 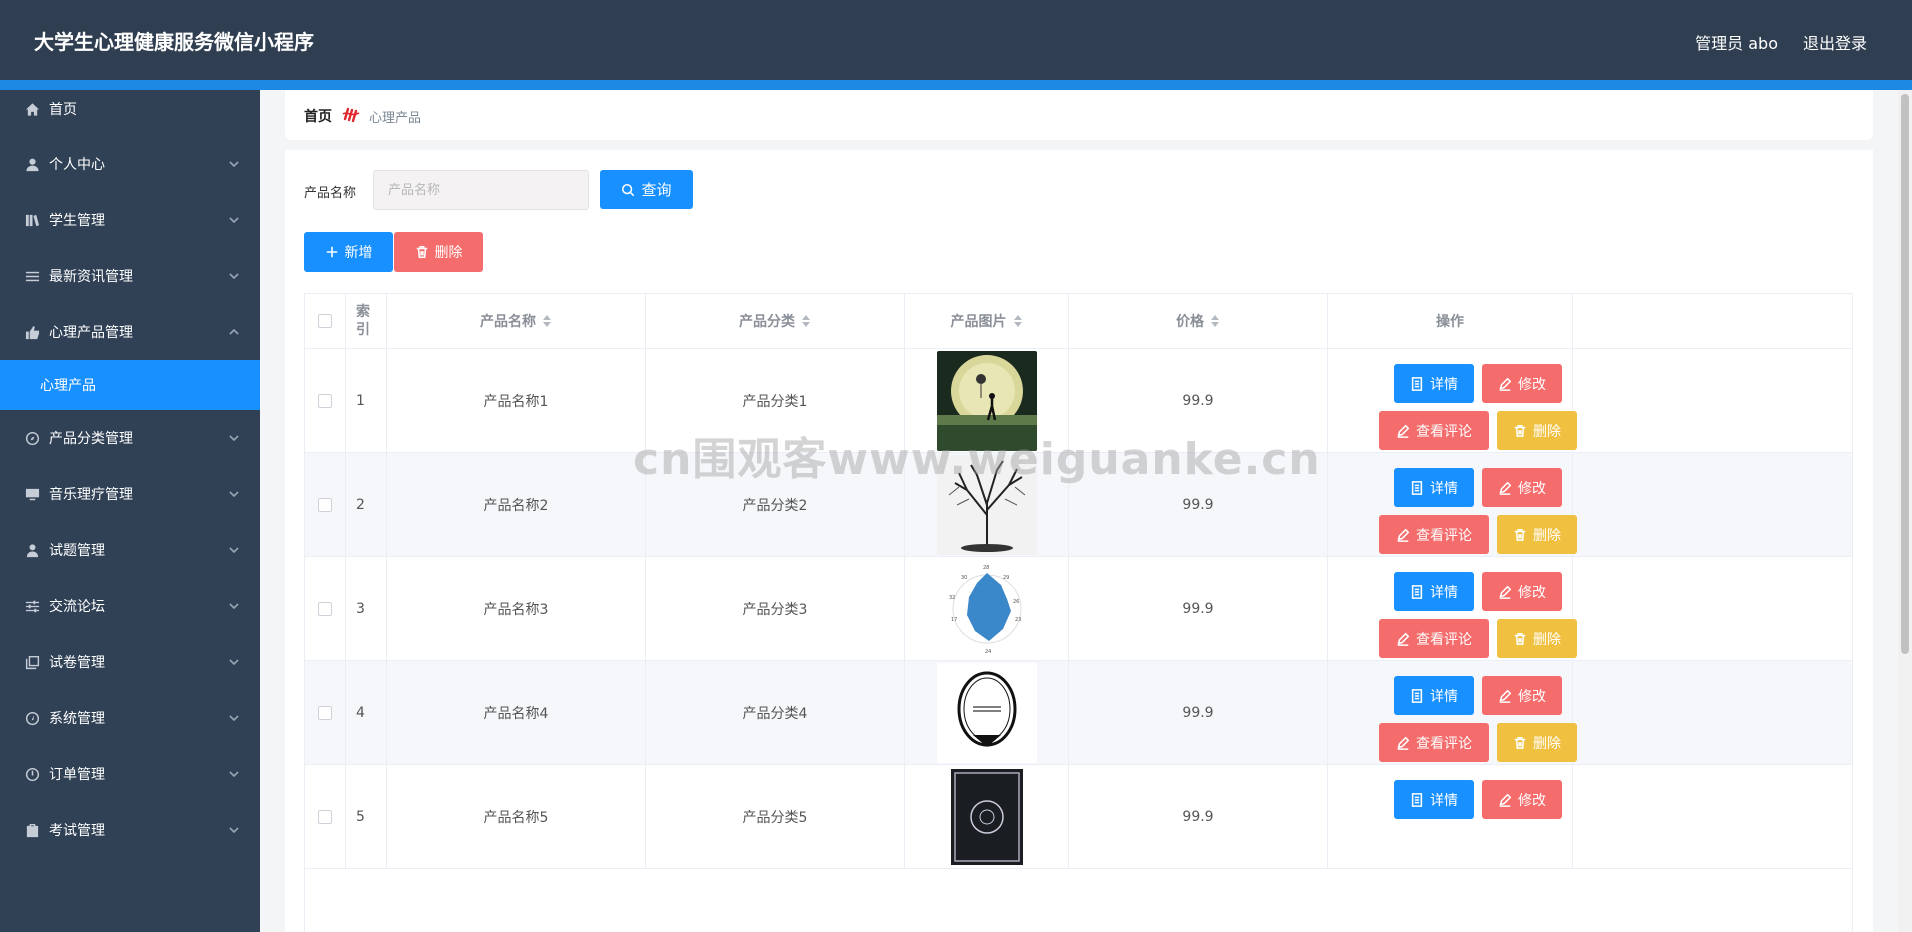 What do you see at coordinates (325, 321) in the screenshot?
I see `select-all-checkbox` at bounding box center [325, 321].